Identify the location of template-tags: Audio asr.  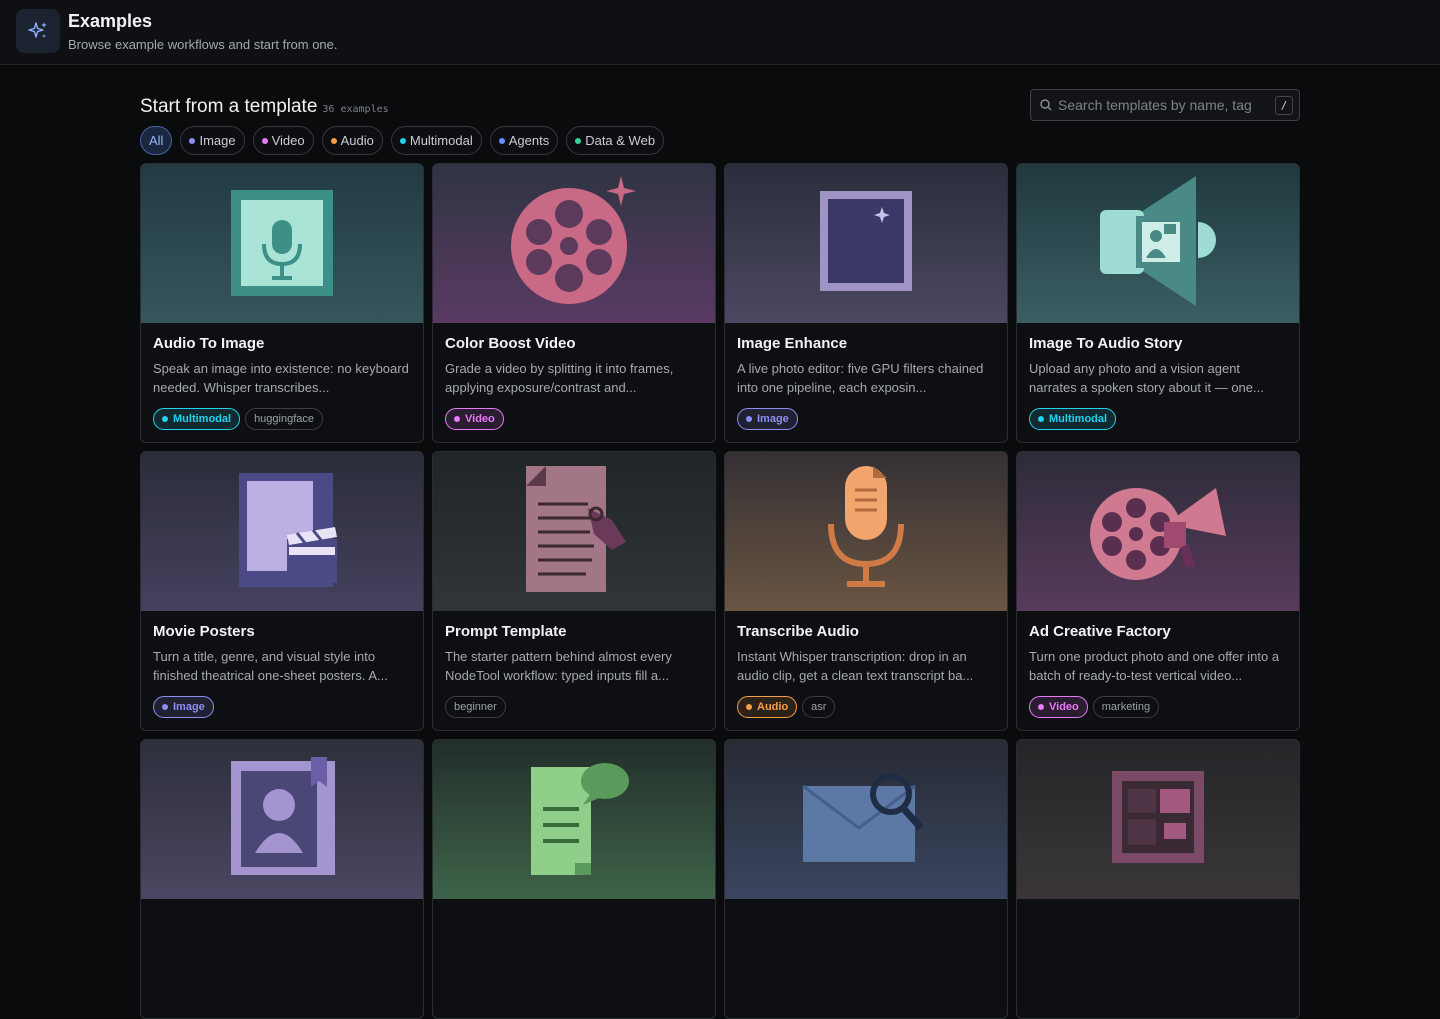
(786, 707).